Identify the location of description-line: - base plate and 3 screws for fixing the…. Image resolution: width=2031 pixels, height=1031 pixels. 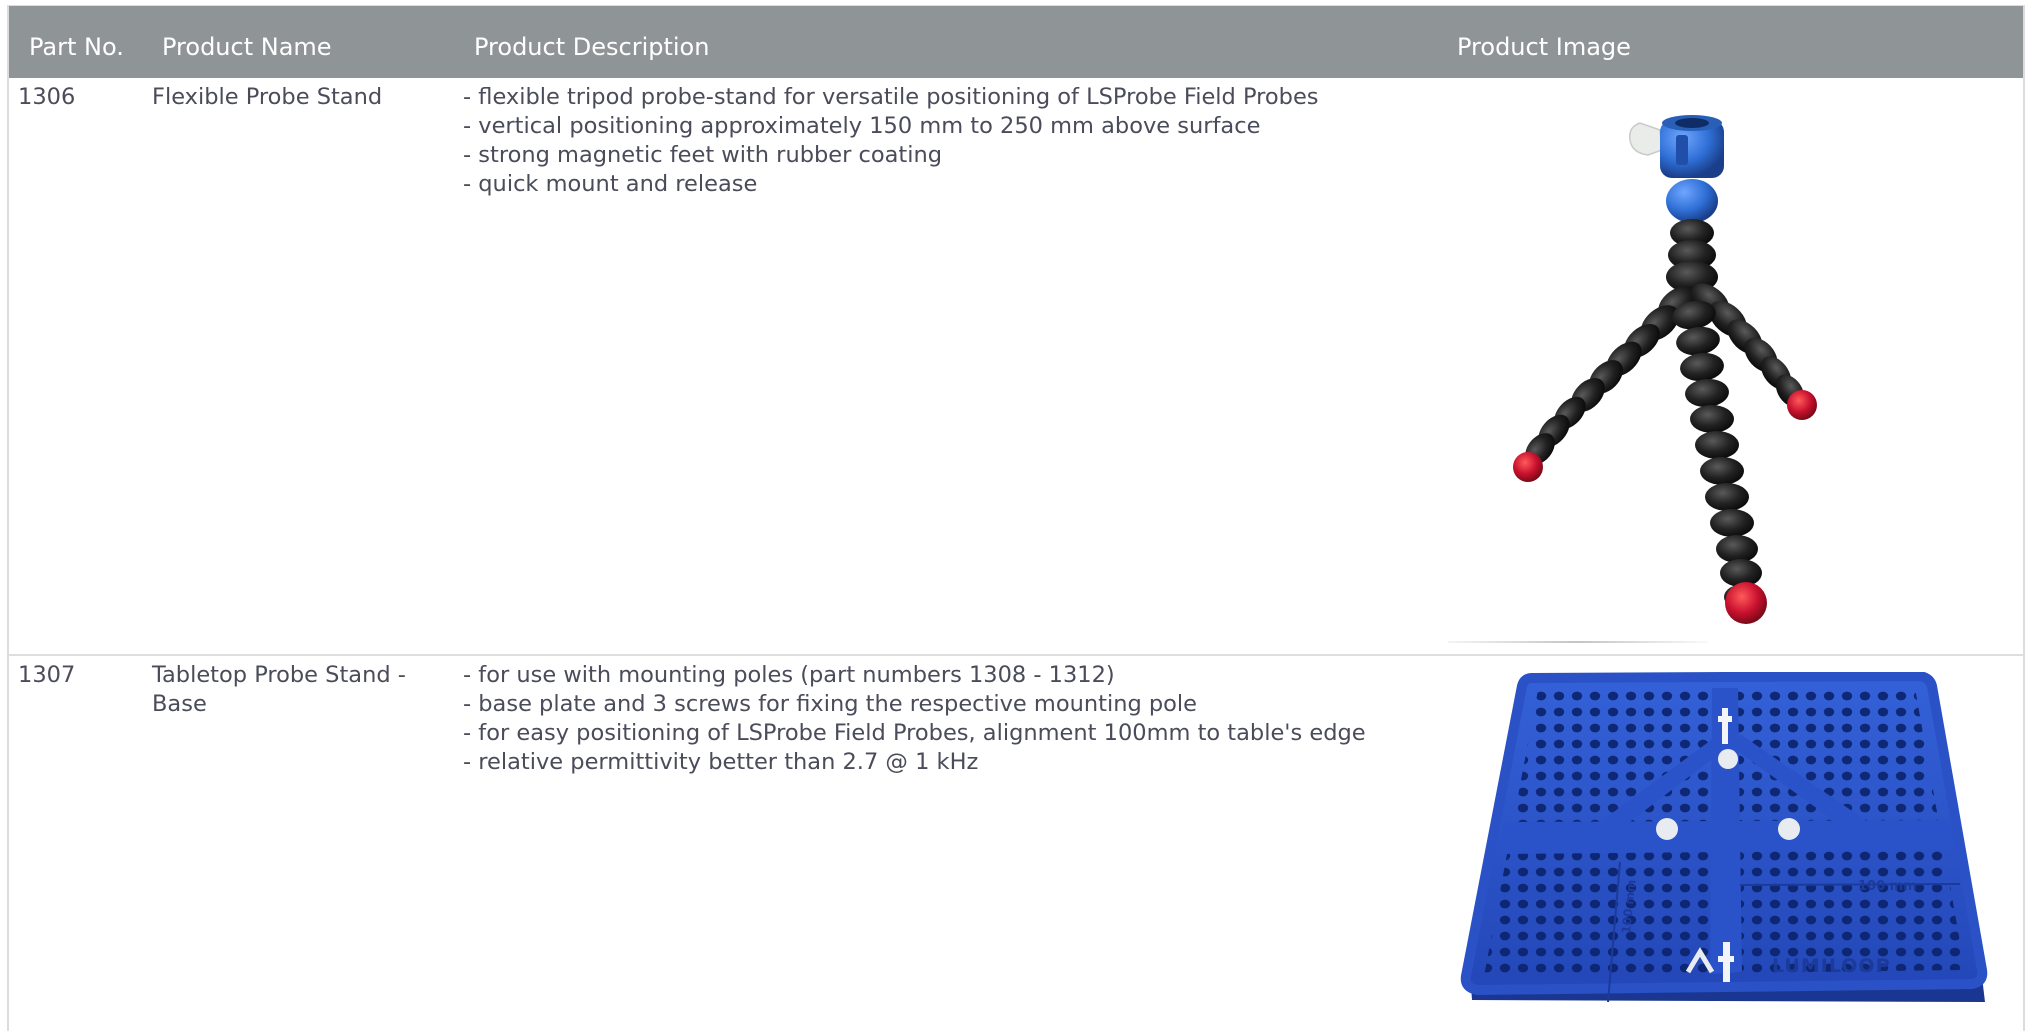
(830, 704).